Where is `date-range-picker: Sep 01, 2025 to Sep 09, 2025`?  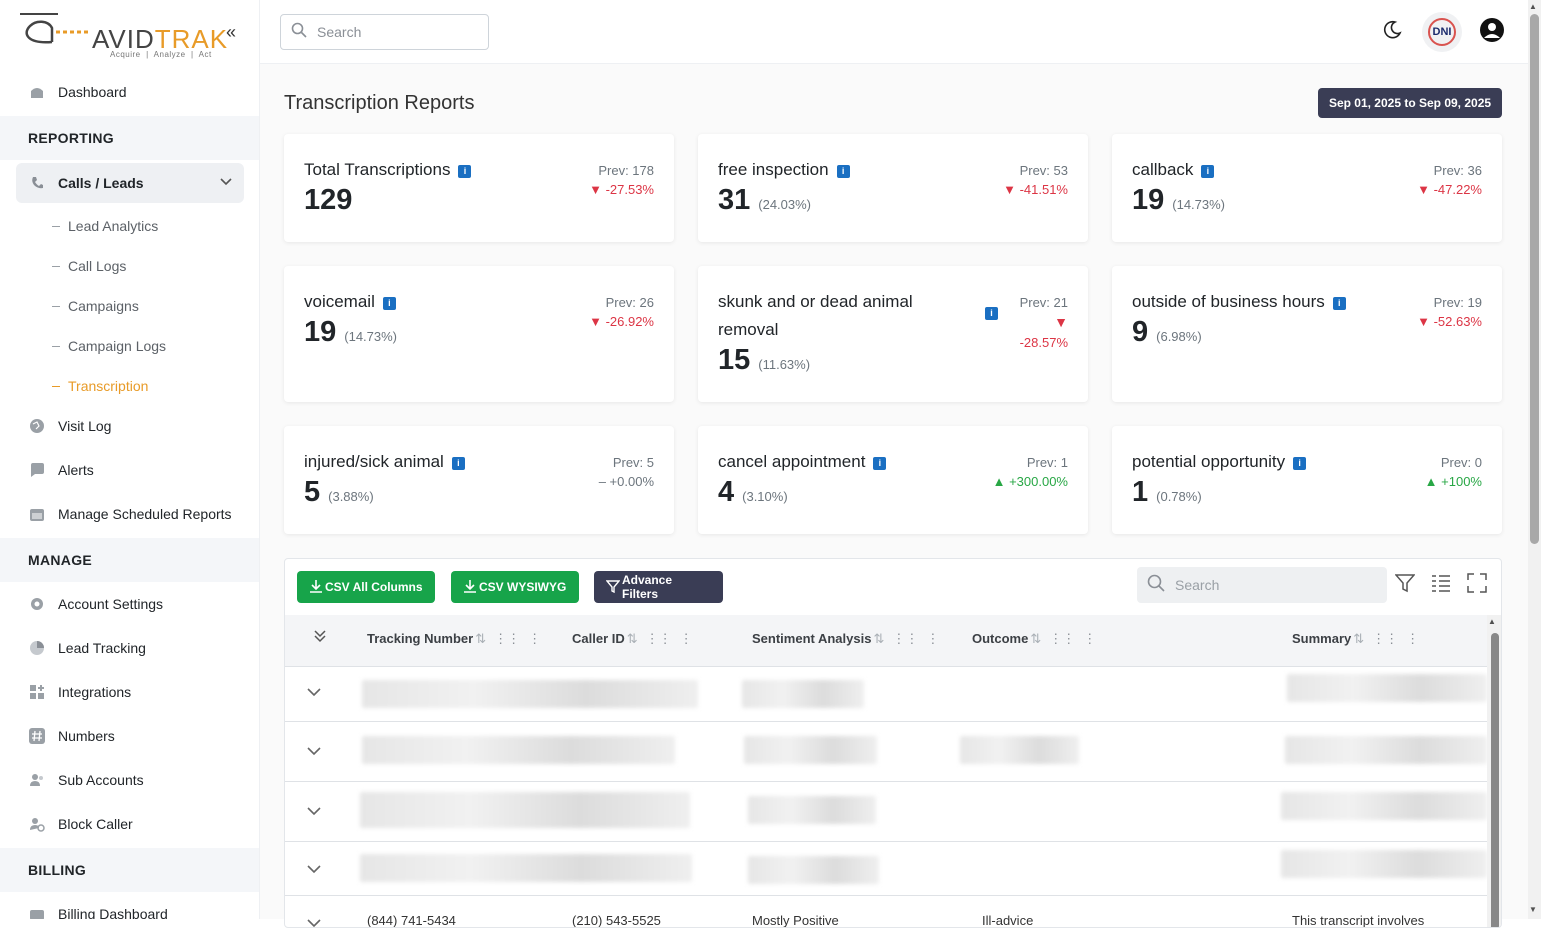 date-range-picker: Sep 01, 2025 to Sep 09, 2025 is located at coordinates (1410, 103).